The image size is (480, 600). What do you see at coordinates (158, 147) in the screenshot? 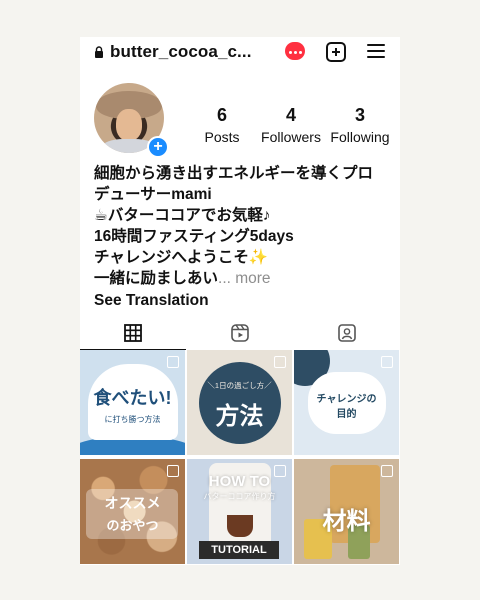
I see `add-story-icon: +` at bounding box center [158, 147].